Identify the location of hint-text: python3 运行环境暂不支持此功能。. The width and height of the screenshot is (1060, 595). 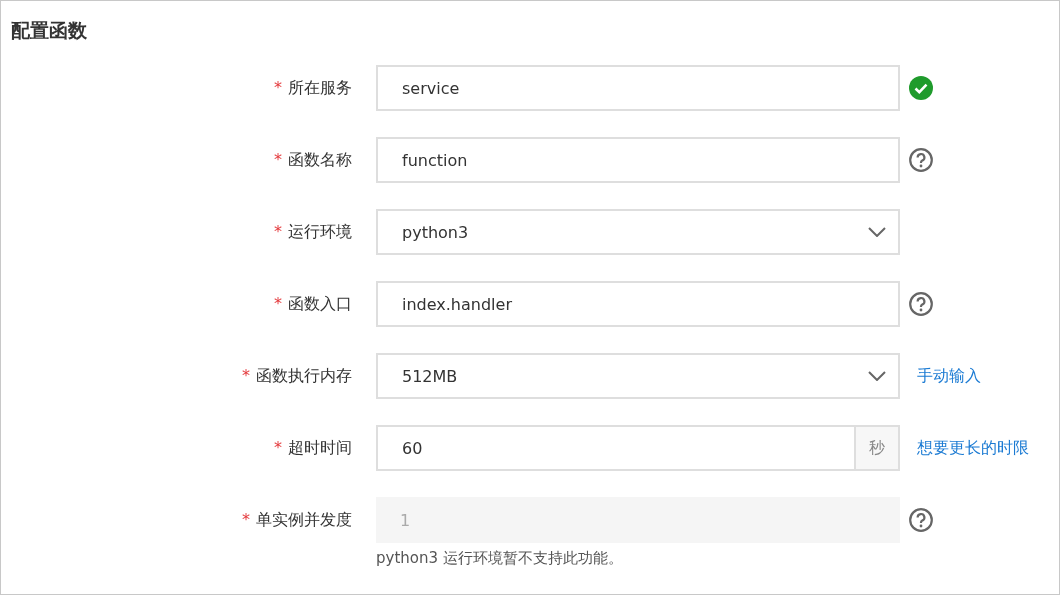
(500, 558).